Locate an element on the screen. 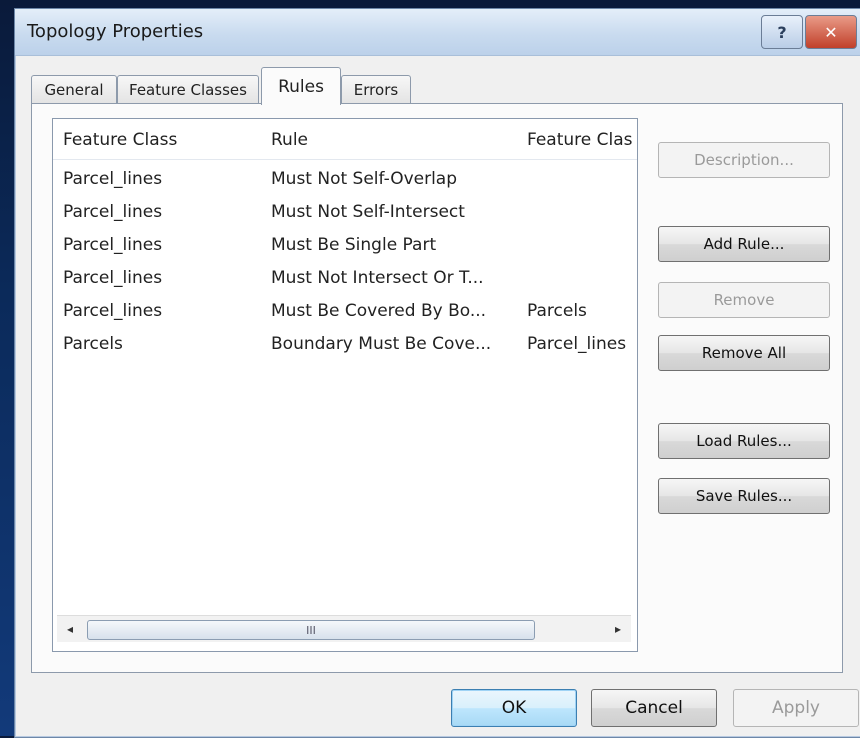 The width and height of the screenshot is (860, 738). table-row: Parcel_lines Must Not Self-Overlap is located at coordinates (345, 180).